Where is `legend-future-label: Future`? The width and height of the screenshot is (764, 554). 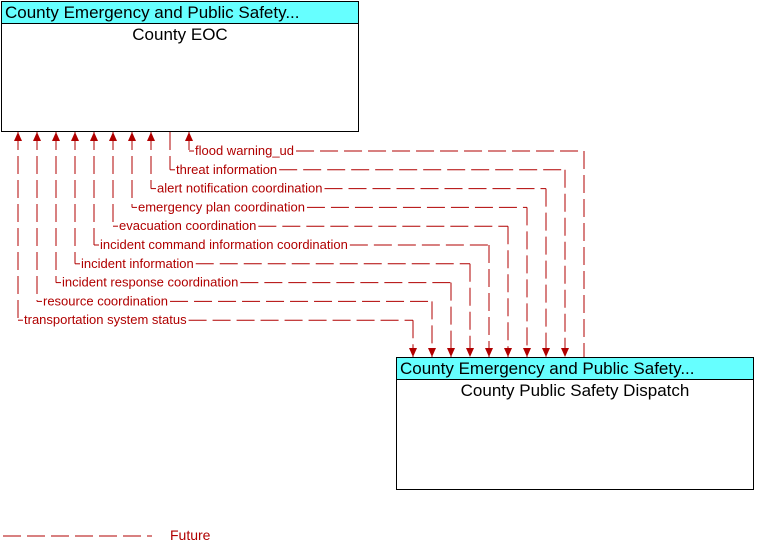 legend-future-label: Future is located at coordinates (190, 535).